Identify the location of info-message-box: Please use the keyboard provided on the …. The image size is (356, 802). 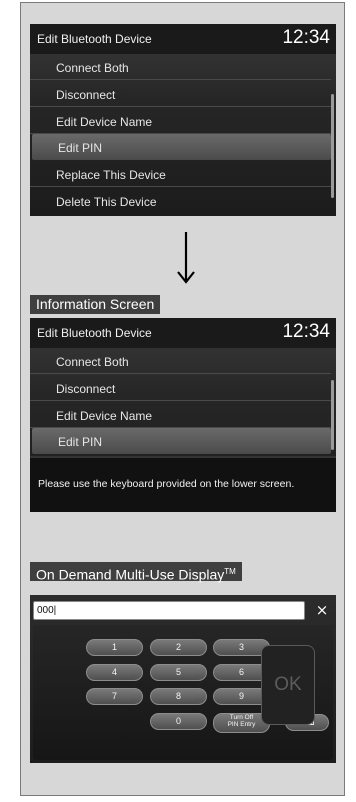
(183, 484).